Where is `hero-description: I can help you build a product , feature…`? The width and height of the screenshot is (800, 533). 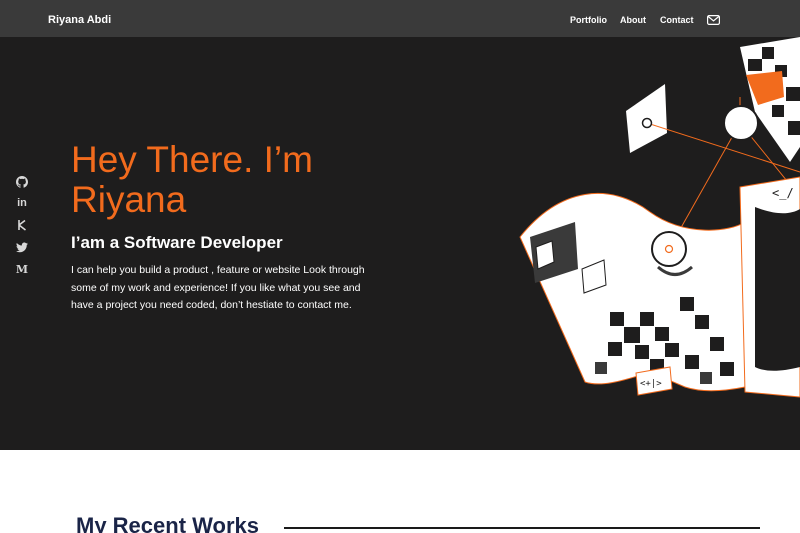 hero-description: I can help you build a product , feature… is located at coordinates (218, 287).